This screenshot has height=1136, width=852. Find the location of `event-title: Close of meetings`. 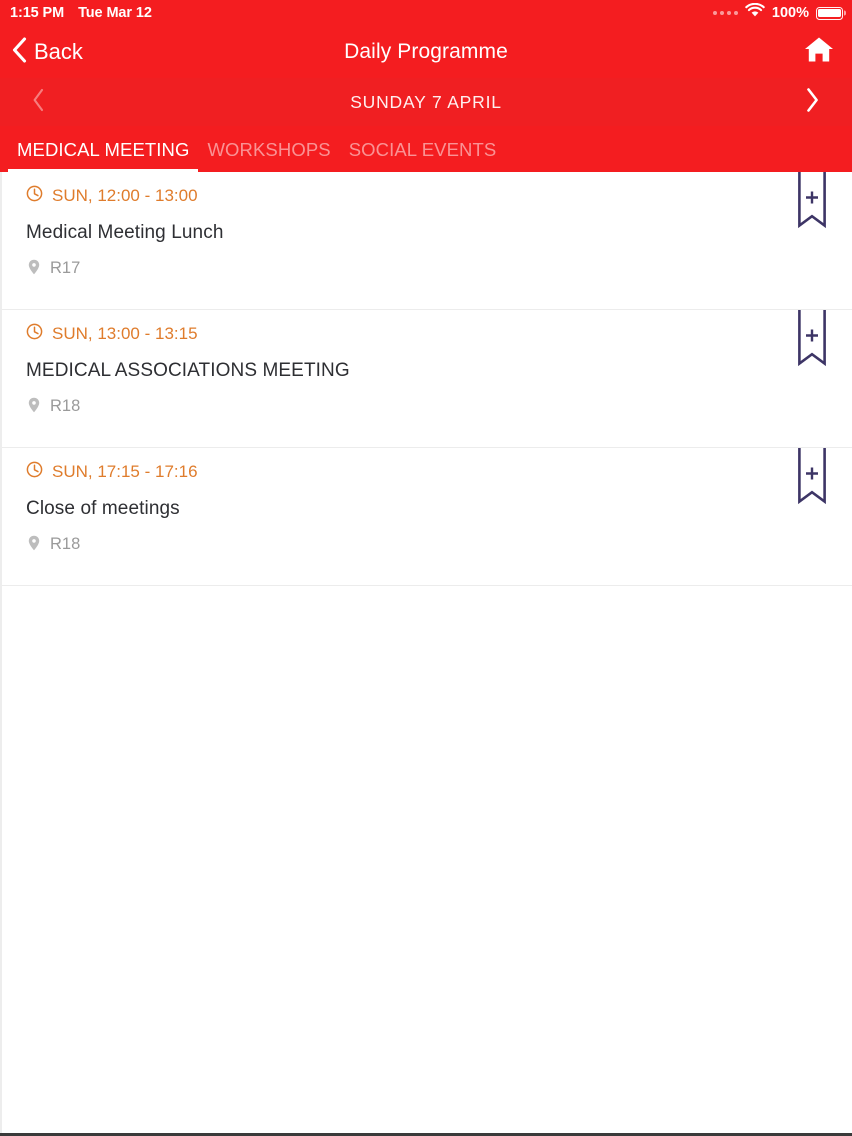

event-title: Close of meetings is located at coordinates (103, 508).